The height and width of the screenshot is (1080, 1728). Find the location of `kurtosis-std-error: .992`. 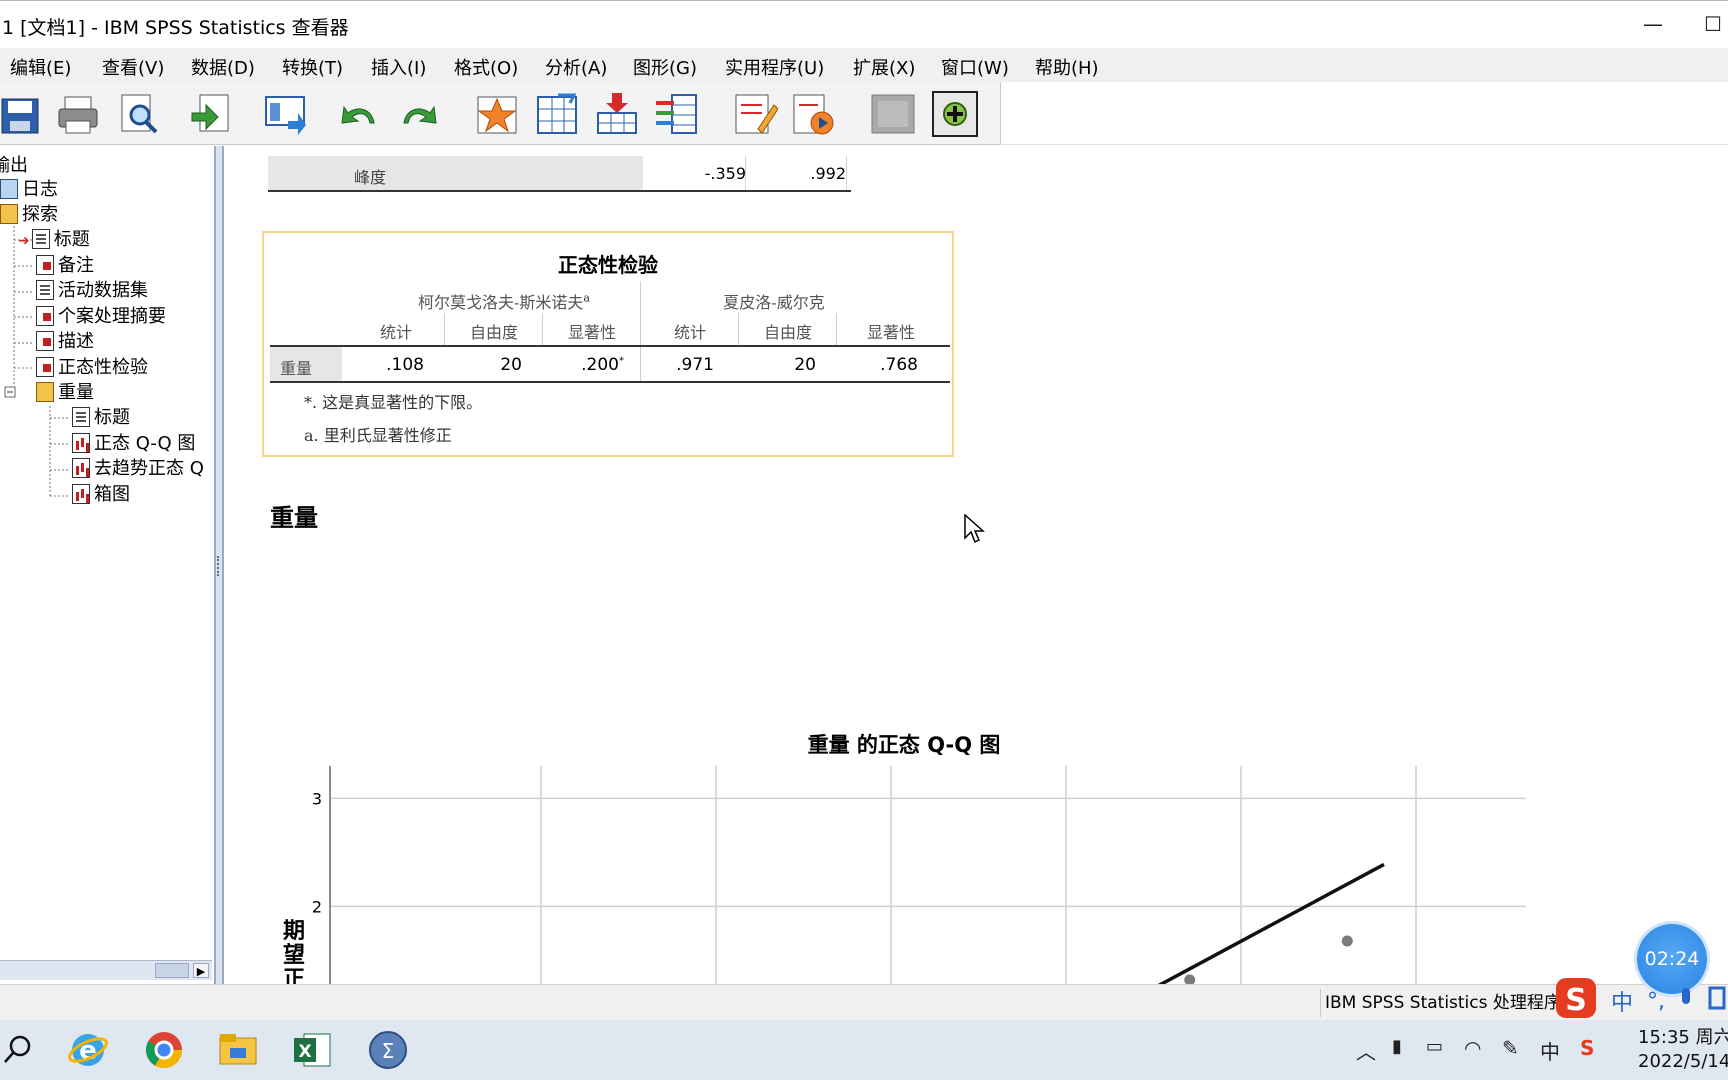

kurtosis-std-error: .992 is located at coordinates (828, 173).